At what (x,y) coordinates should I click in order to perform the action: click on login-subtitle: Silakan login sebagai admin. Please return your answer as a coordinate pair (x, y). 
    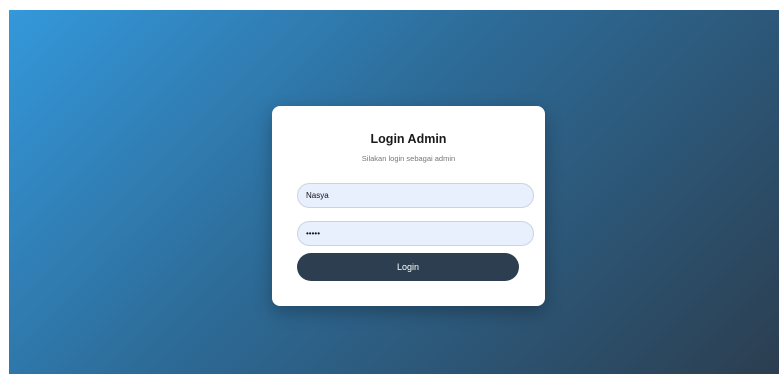
    Looking at the image, I should click on (408, 158).